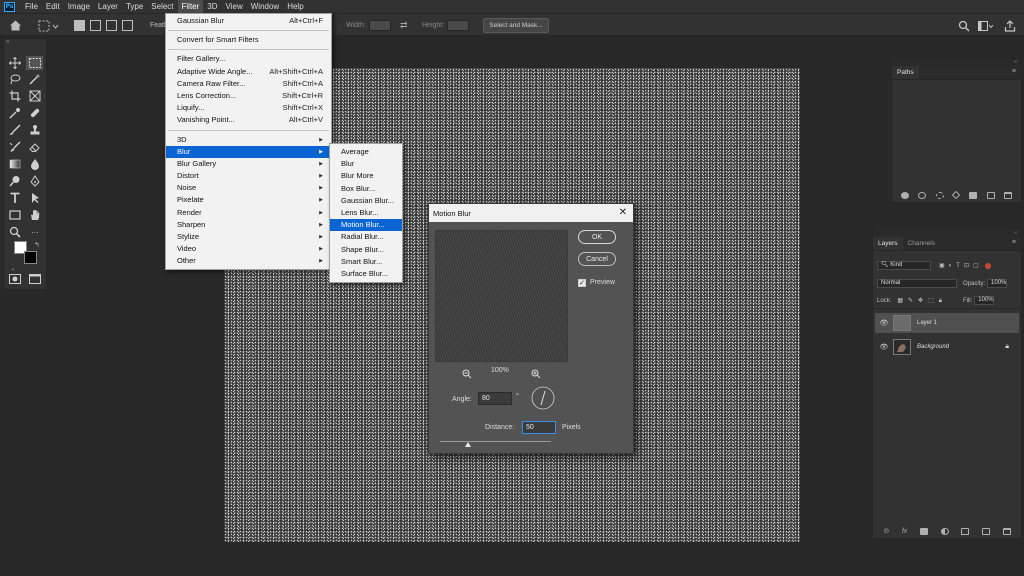 The height and width of the screenshot is (576, 1024). I want to click on dodge-tool-icon, so click(15, 181).